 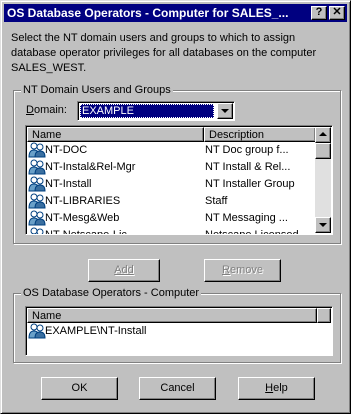 What do you see at coordinates (226, 270) in the screenshot?
I see `remove-button-label-r: R` at bounding box center [226, 270].